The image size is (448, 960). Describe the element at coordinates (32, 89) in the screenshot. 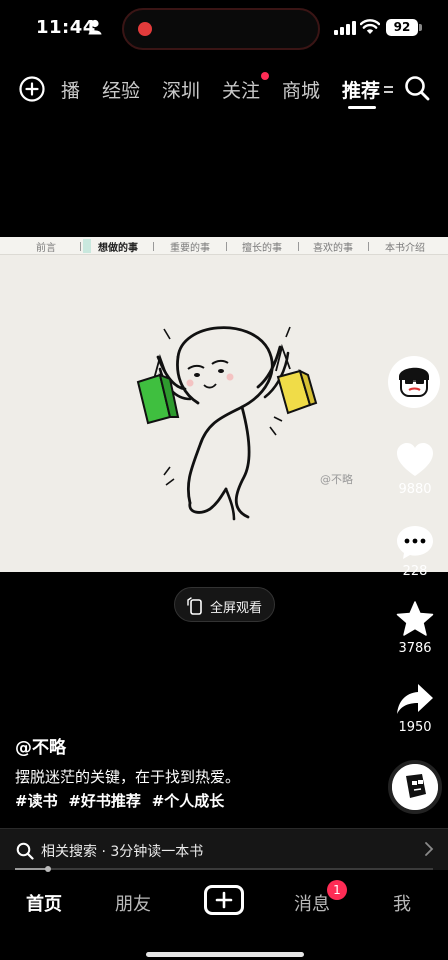

I see `plus-circle-icon` at that location.